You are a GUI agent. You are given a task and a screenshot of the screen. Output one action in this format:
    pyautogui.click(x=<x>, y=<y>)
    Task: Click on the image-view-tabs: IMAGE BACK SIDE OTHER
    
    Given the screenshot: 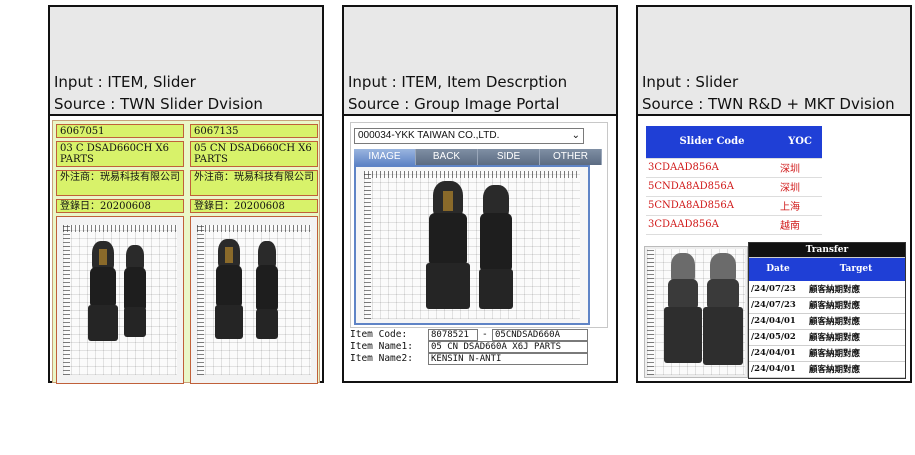 What is the action you would take?
    pyautogui.click(x=478, y=157)
    